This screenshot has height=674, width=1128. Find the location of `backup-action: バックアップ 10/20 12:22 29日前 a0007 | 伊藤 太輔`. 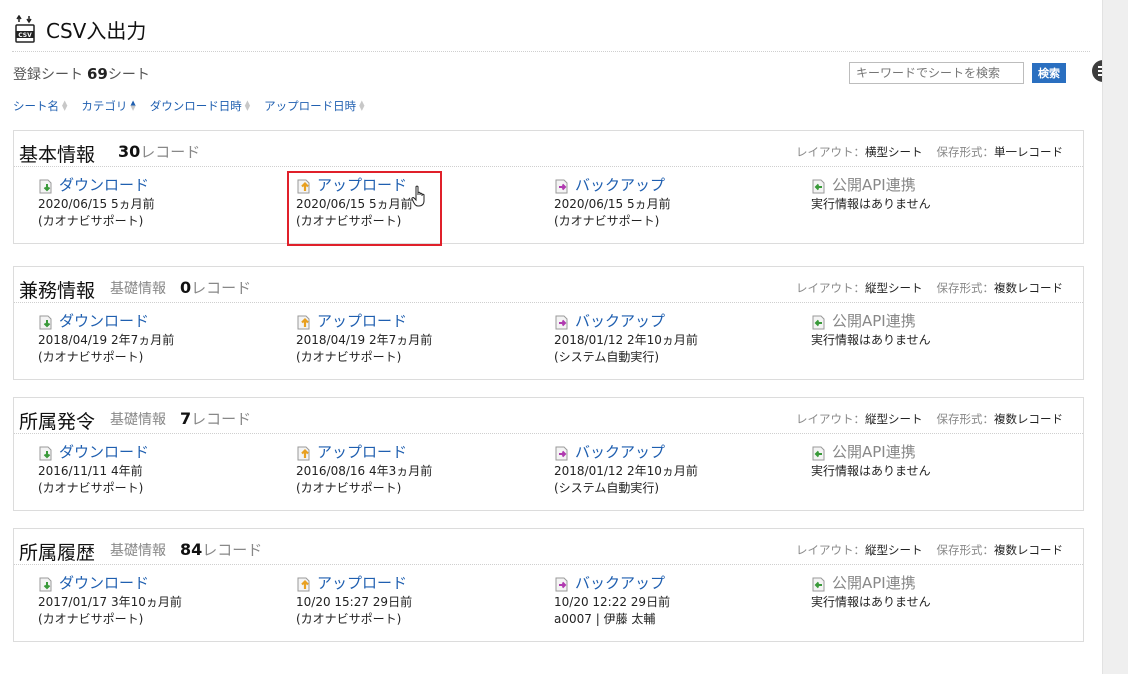

backup-action: バックアップ 10/20 12:22 29日前 a0007 | 伊藤 太輔 is located at coordinates (612, 601).